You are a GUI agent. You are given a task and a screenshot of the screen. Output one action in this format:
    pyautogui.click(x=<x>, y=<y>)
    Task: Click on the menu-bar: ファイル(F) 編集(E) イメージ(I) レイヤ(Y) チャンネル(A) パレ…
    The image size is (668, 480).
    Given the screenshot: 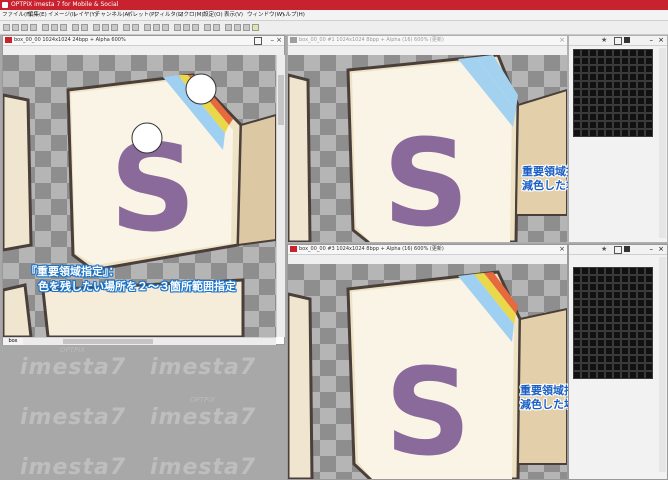 What is the action you would take?
    pyautogui.click(x=334, y=15)
    